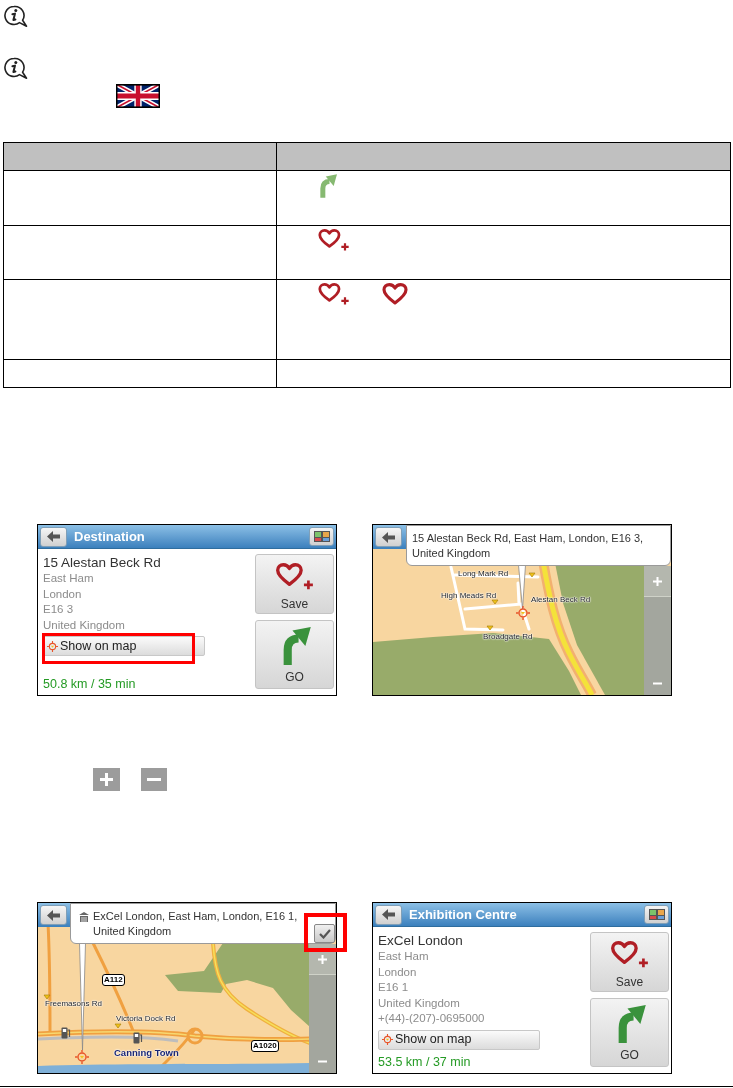 This screenshot has height=1088, width=733. What do you see at coordinates (146, 1019) in the screenshot?
I see `street-label: Victoria Dock Rd` at bounding box center [146, 1019].